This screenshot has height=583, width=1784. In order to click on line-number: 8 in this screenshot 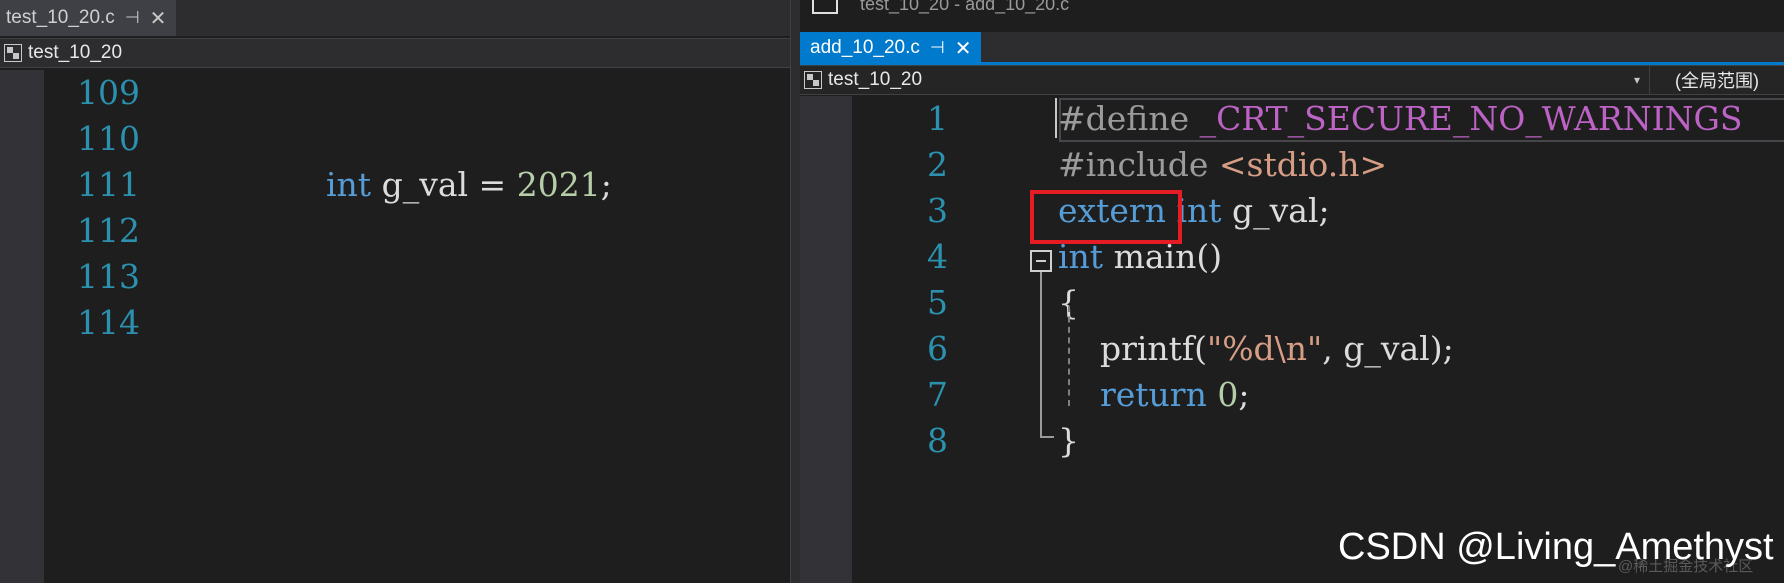, I will do `click(937, 440)`.